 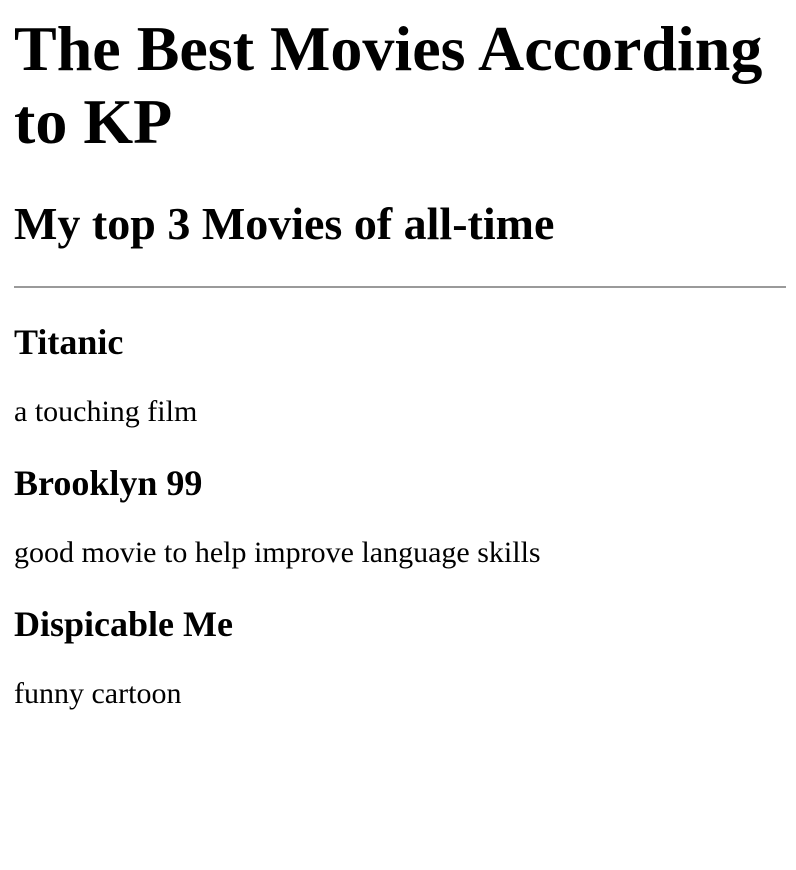 I want to click on movie-description: funny cartoon, so click(x=98, y=693).